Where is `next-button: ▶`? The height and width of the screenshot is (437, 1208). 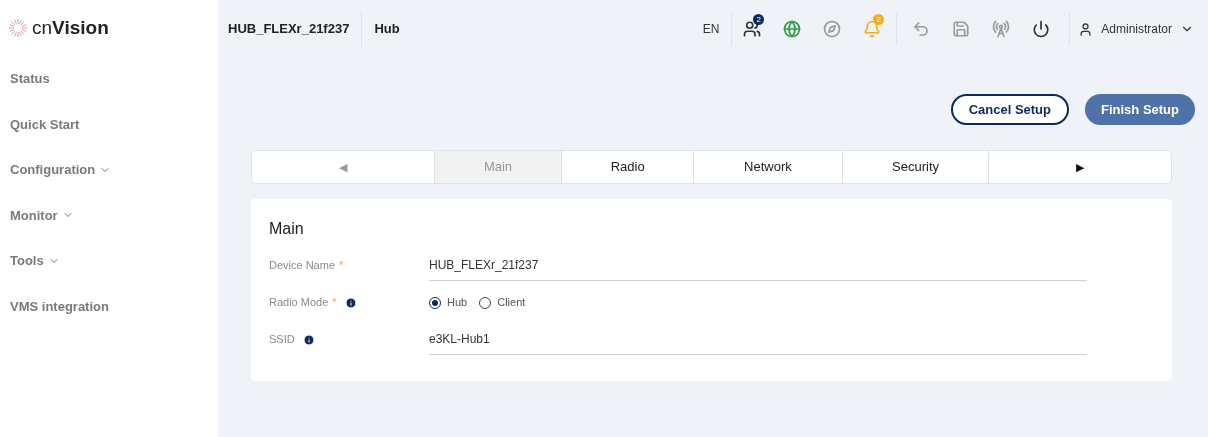 next-button: ▶ is located at coordinates (1080, 167).